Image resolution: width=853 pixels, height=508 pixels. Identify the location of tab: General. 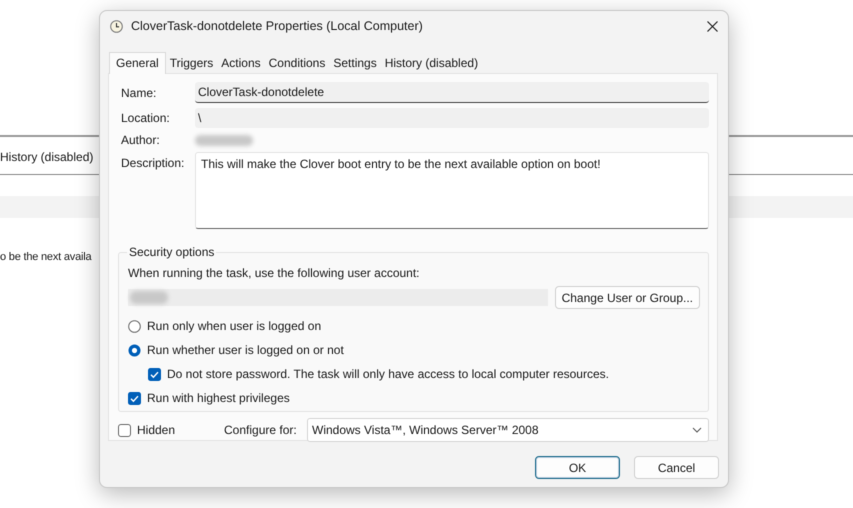
(137, 63).